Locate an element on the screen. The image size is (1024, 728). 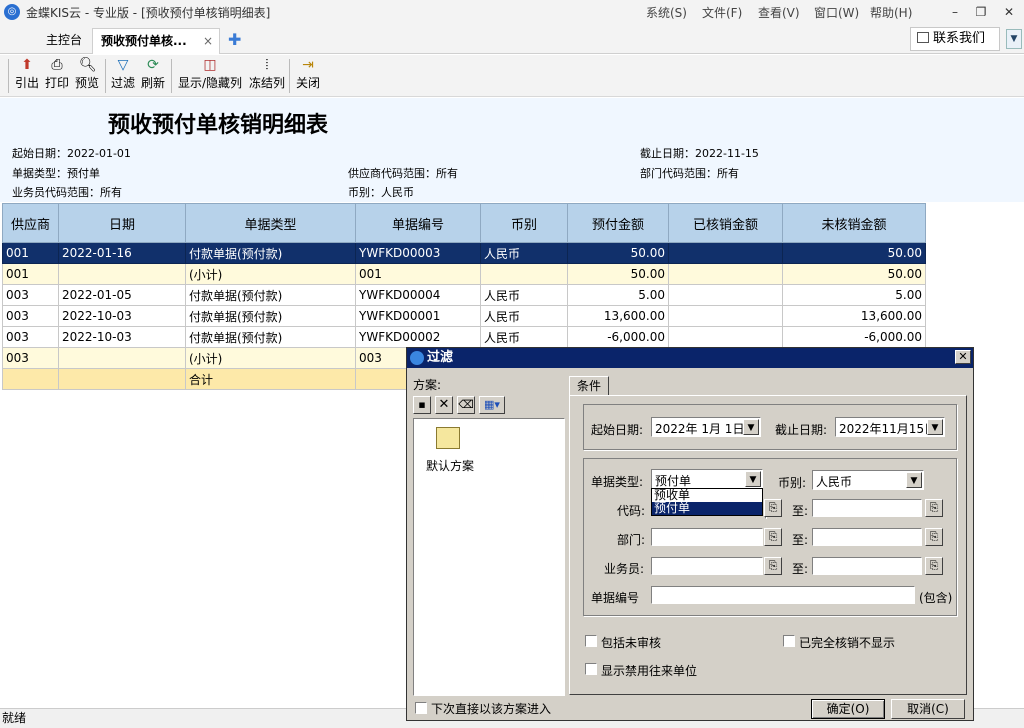
grid-view-icon: ▦▾ is located at coordinates (492, 405).